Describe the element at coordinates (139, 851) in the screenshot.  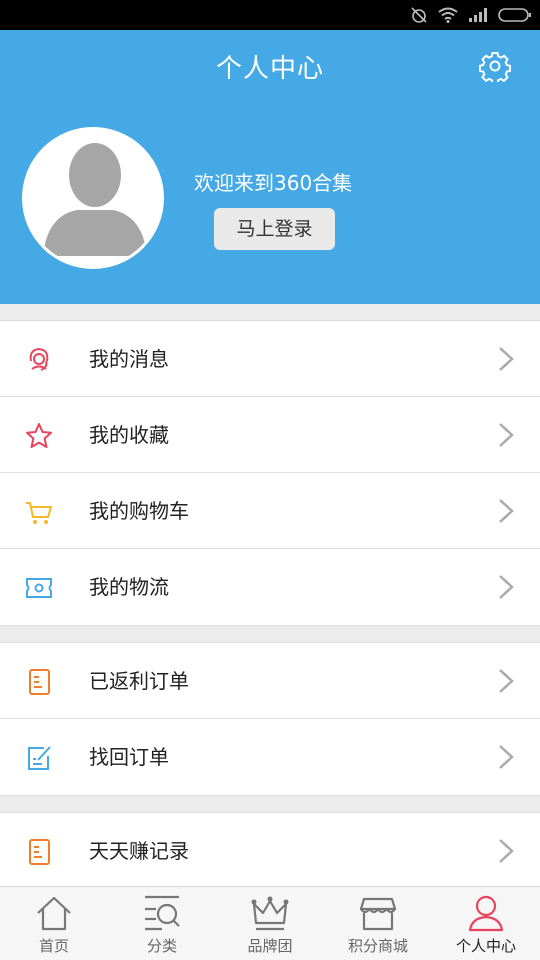
I see `menu-item-label: 天天赚记录` at that location.